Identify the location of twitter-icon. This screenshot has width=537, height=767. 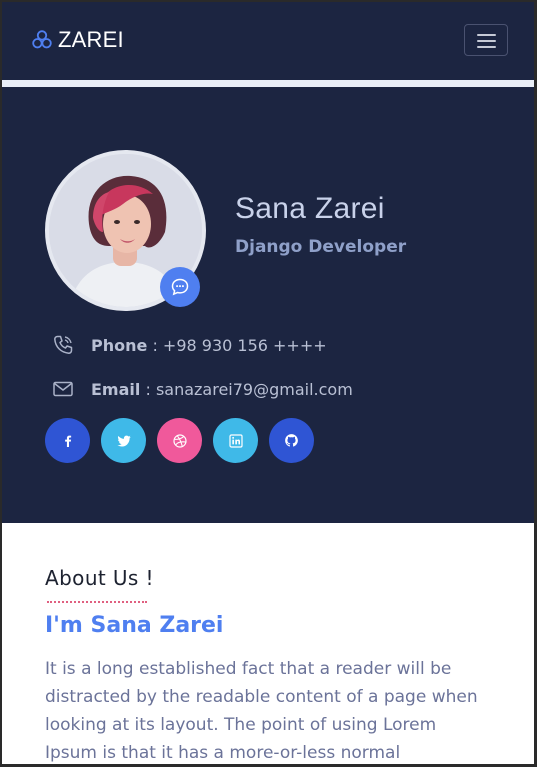
(123, 441).